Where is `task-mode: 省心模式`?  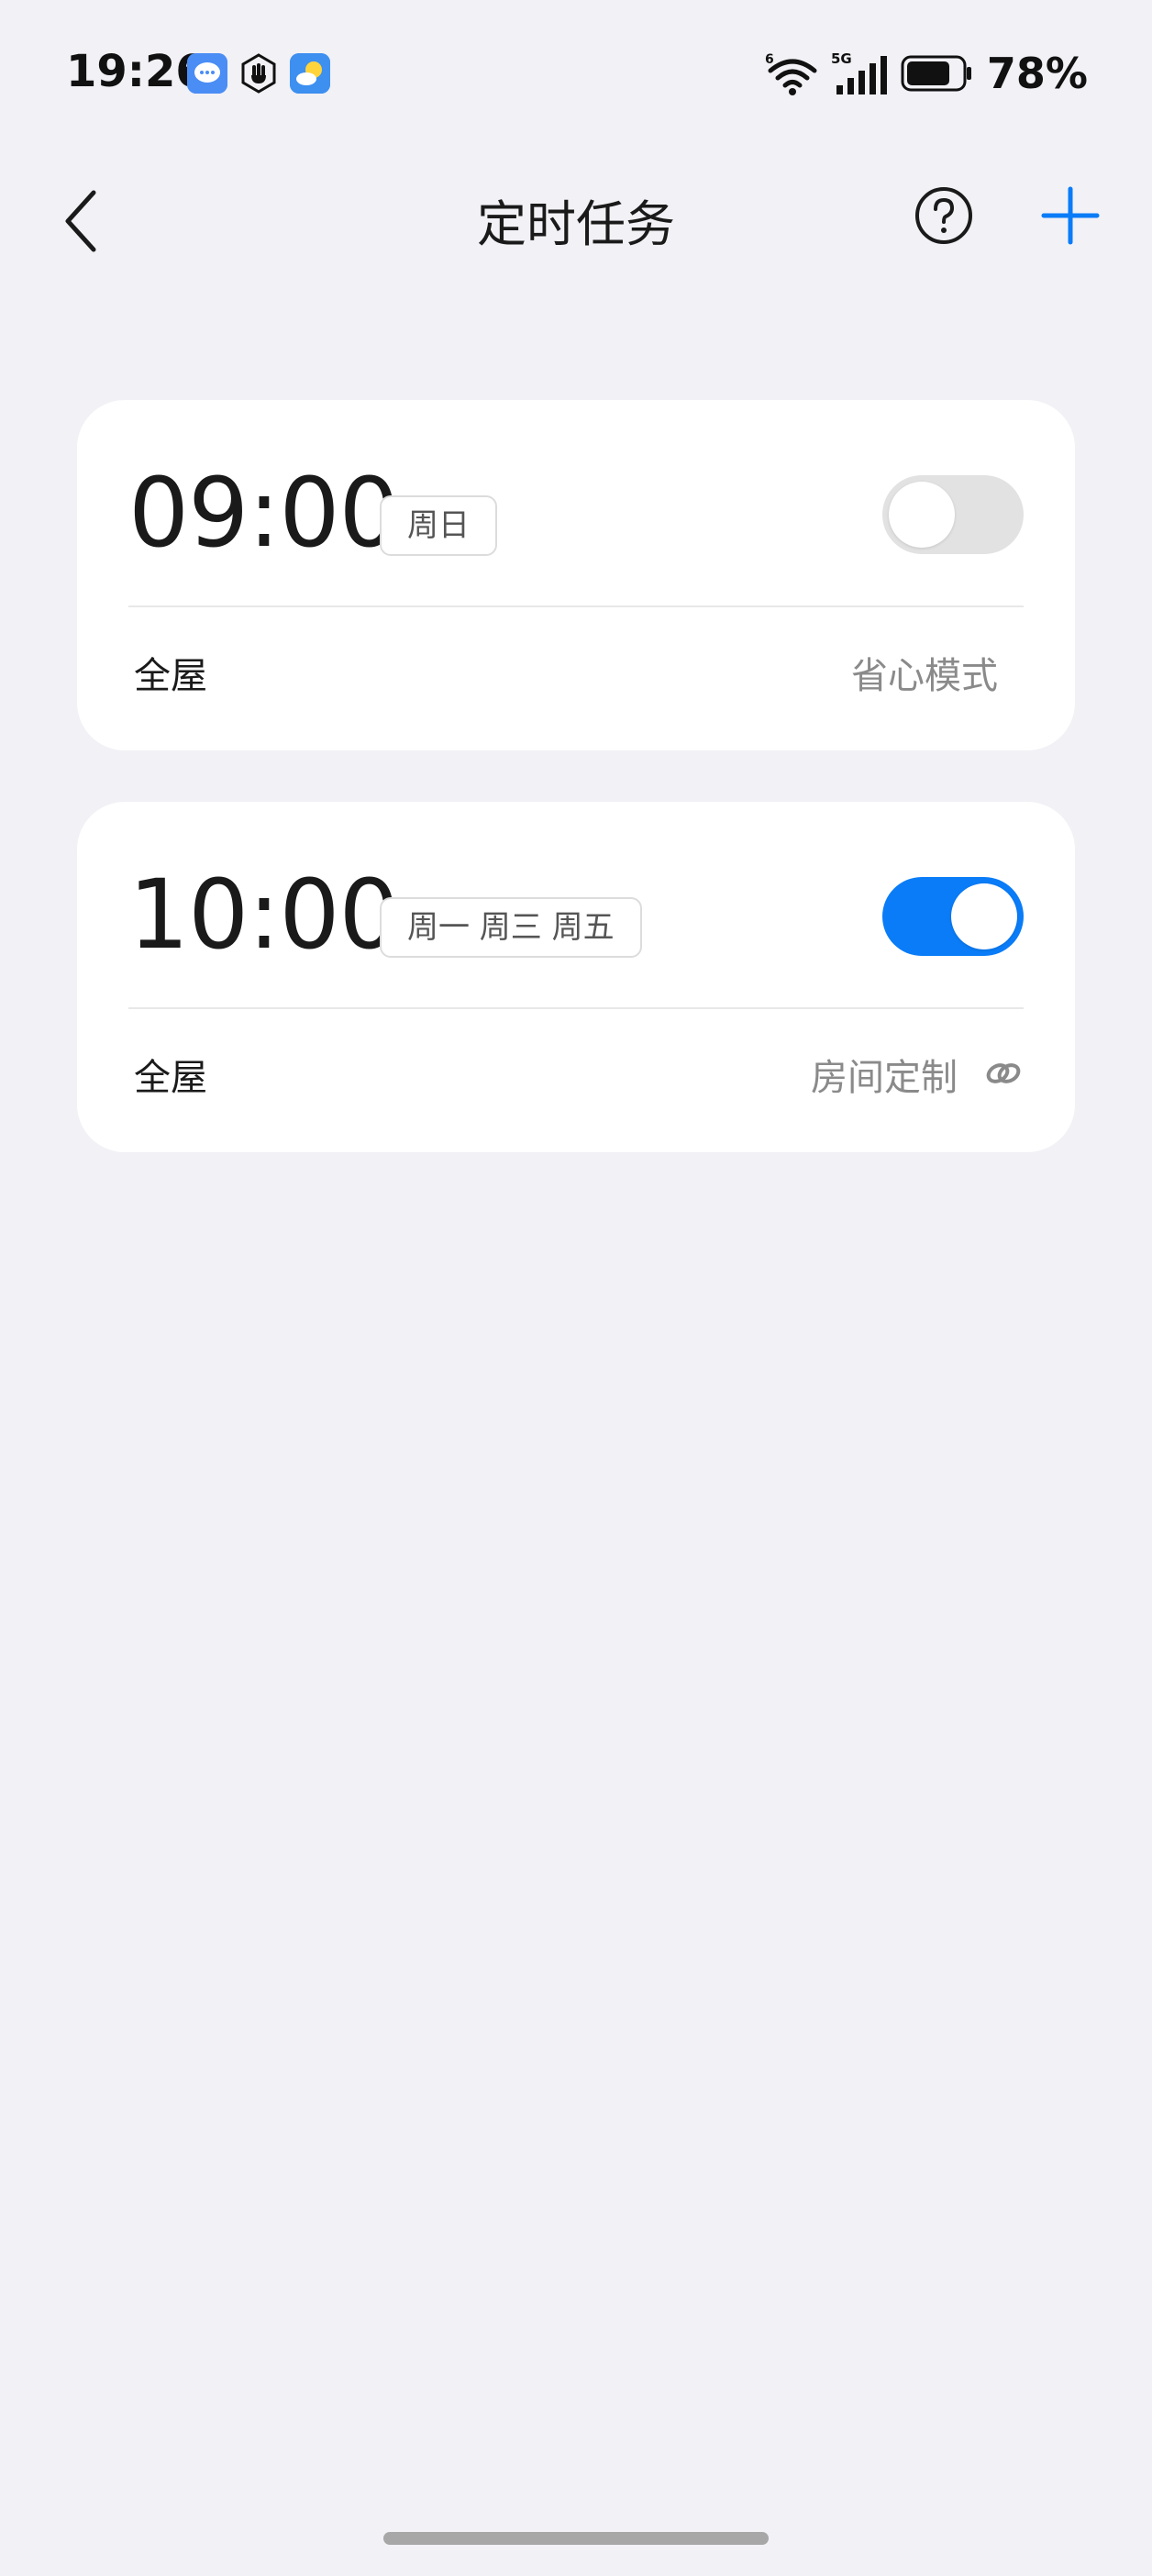
task-mode: 省心模式 is located at coordinates (924, 676).